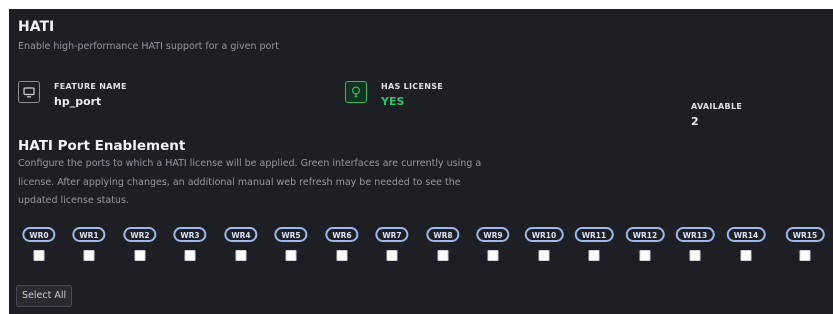  Describe the element at coordinates (746, 234) in the screenshot. I see `port-chip: WR14` at that location.